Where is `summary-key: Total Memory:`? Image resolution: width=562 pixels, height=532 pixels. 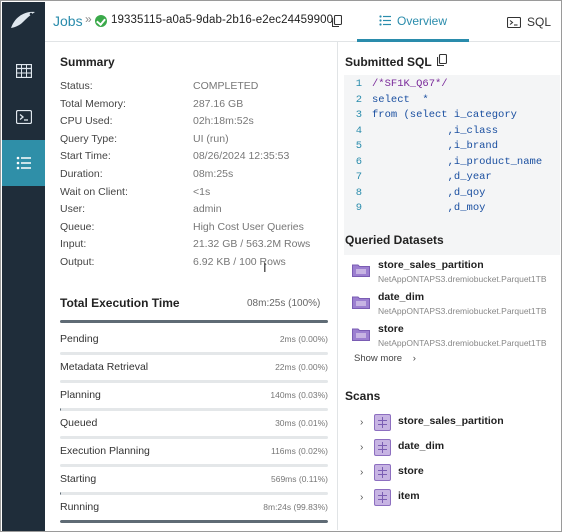 summary-key: Total Memory: is located at coordinates (93, 103).